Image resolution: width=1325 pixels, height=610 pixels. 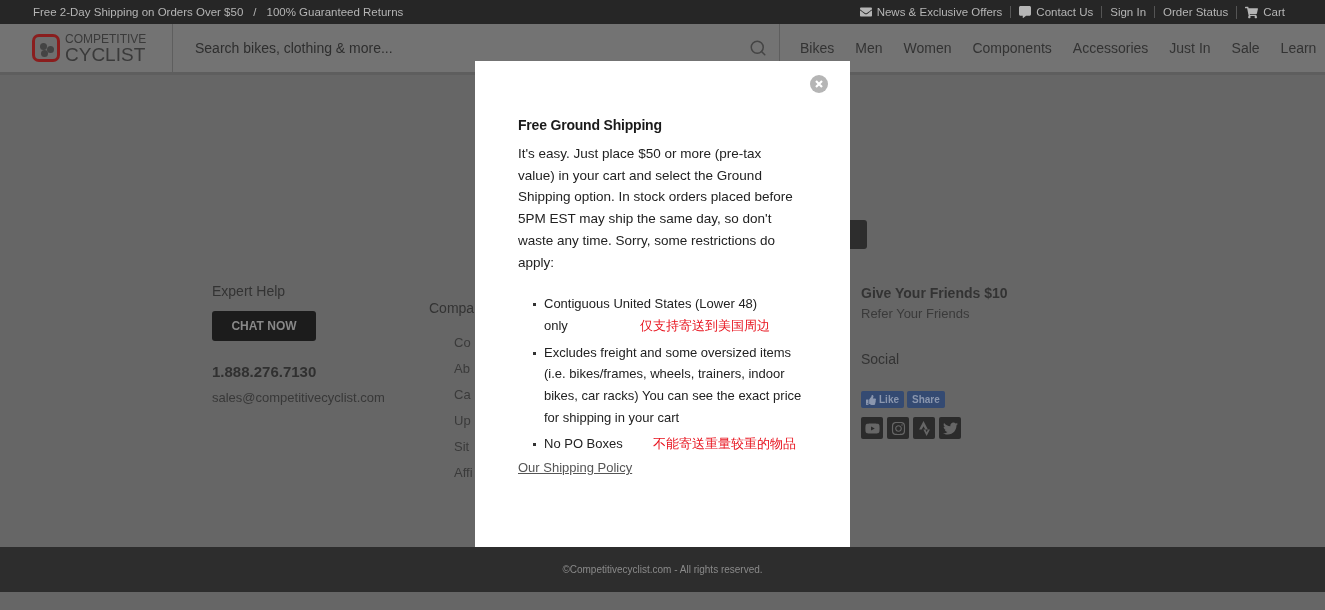 I want to click on nav-link: Women, so click(x=927, y=48).